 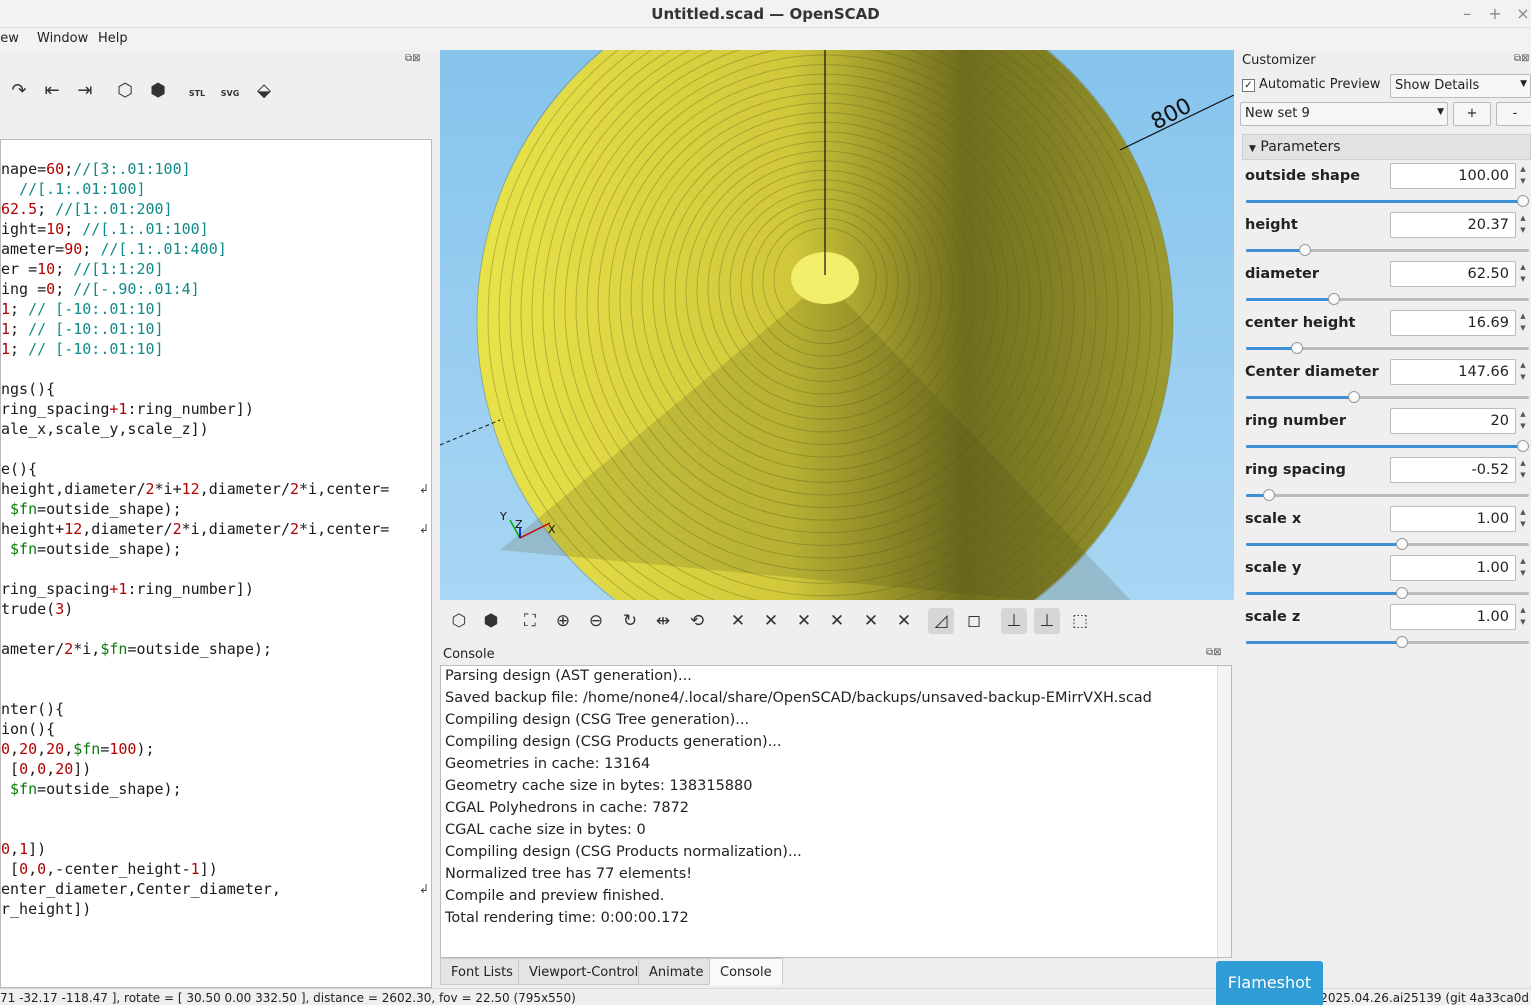 What do you see at coordinates (1453, 323) in the screenshot?
I see `param-value-input: 16.69` at bounding box center [1453, 323].